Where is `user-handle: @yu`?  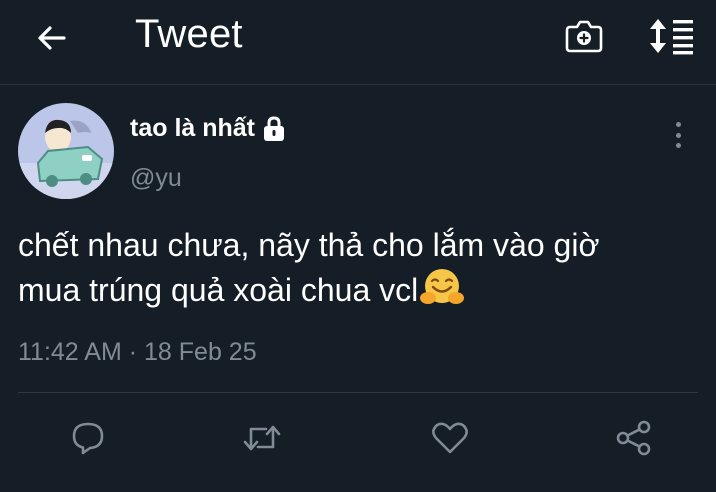 user-handle: @yu is located at coordinates (156, 178).